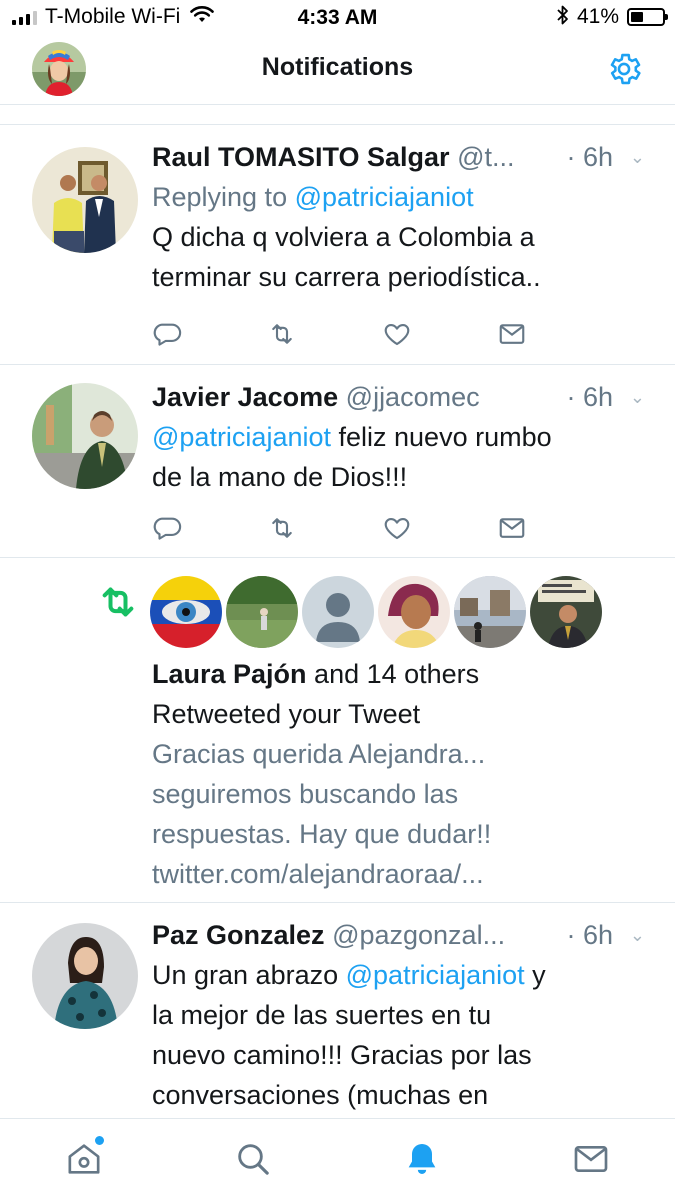  What do you see at coordinates (99, 1140) in the screenshot?
I see `new-content-dot` at bounding box center [99, 1140].